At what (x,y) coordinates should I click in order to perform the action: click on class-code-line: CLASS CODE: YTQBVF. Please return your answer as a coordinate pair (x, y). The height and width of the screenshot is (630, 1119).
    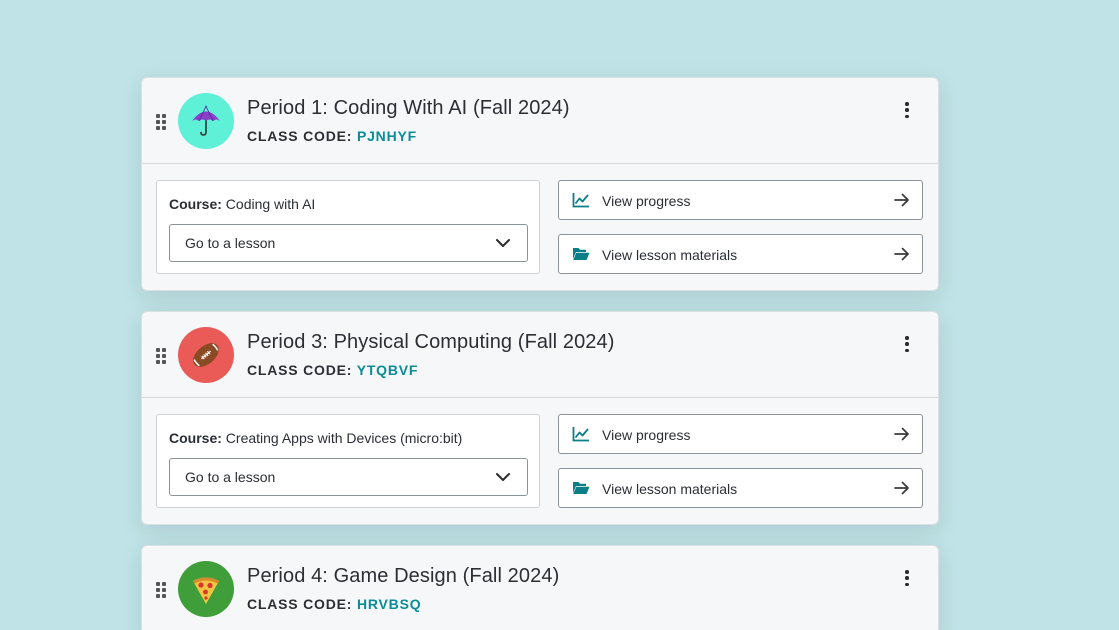
    Looking at the image, I should click on (332, 370).